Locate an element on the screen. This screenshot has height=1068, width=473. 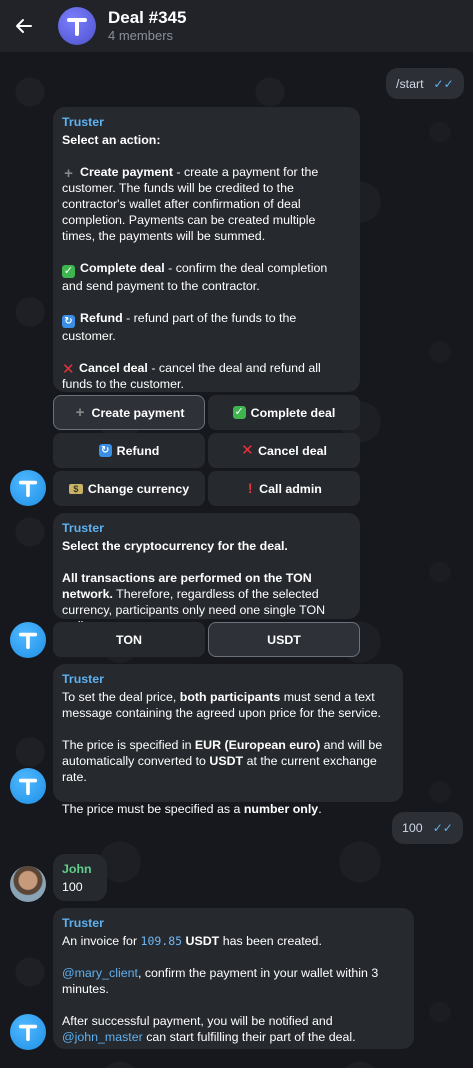
text: has been created. is located at coordinates (270, 941).